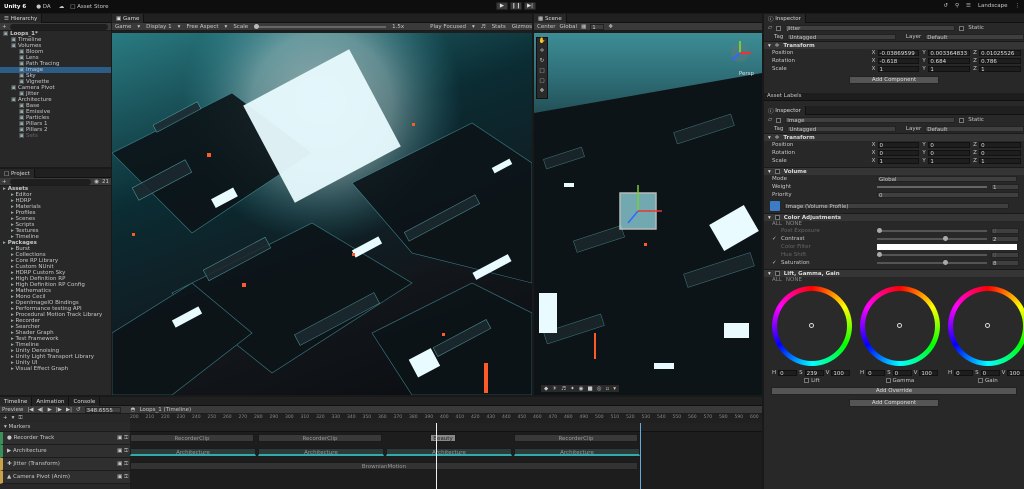 This screenshot has width=1024, height=489. Describe the element at coordinates (785, 110) in the screenshot. I see `tab-inspector-2: ⓘ Inspector` at that location.